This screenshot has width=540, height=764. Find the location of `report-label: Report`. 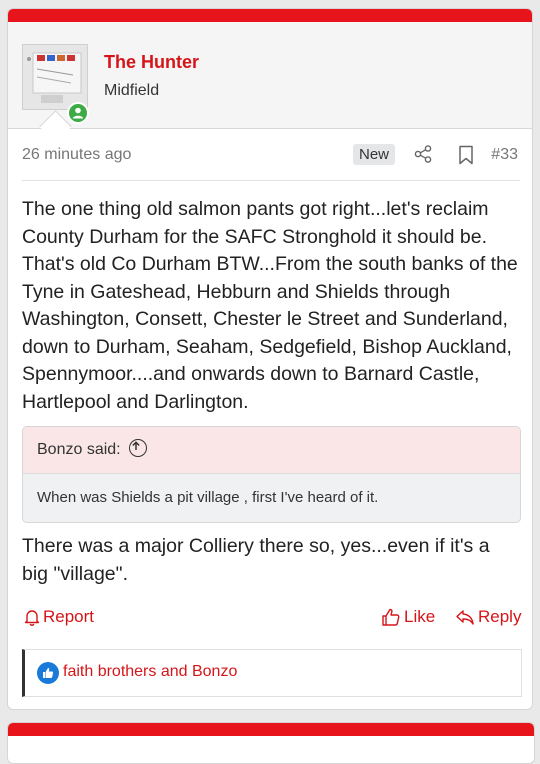

report-label: Report is located at coordinates (69, 616).